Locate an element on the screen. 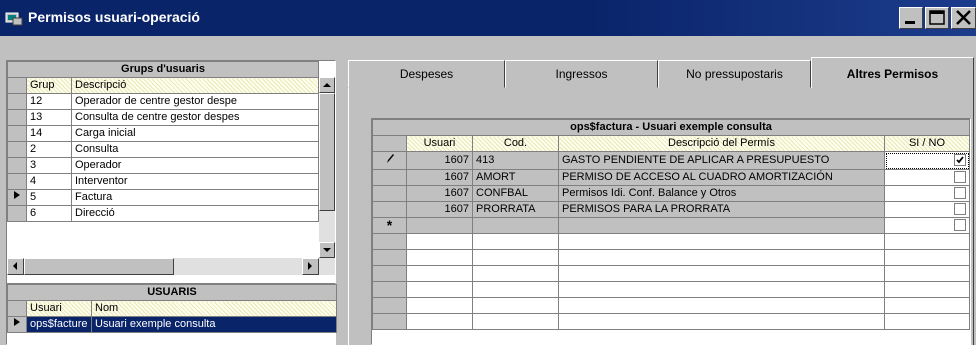 This screenshot has height=345, width=976. group-description-cell: Carga inicial is located at coordinates (195, 133).